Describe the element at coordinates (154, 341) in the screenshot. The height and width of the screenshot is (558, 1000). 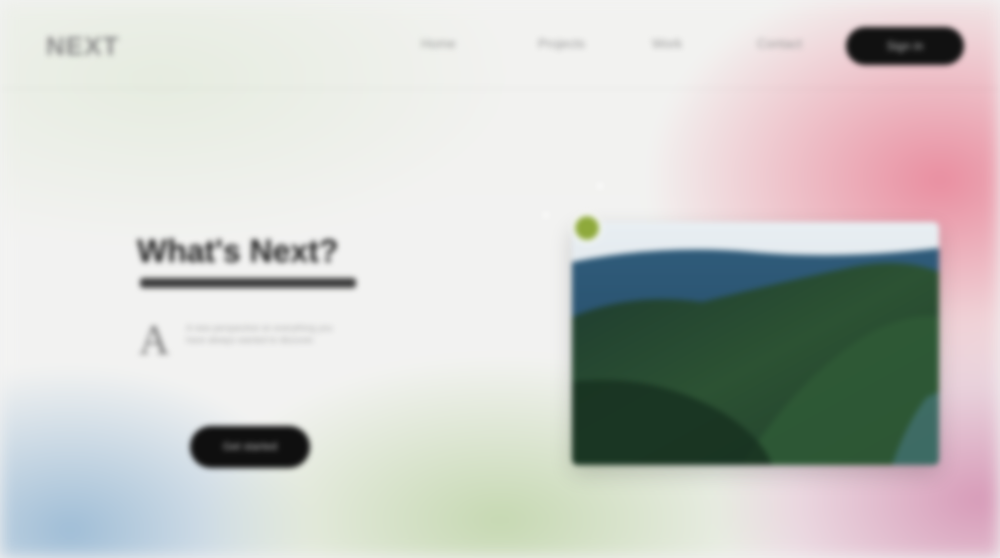
I see `drop-cap-letter: A` at that location.